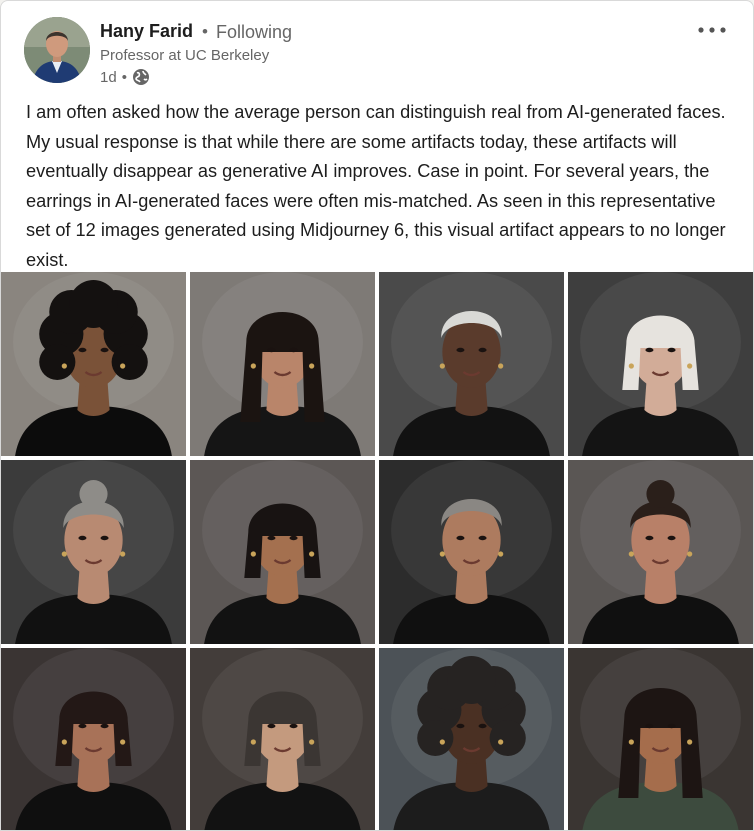 Image resolution: width=754 pixels, height=831 pixels. I want to click on ellipsis-icon, so click(712, 30).